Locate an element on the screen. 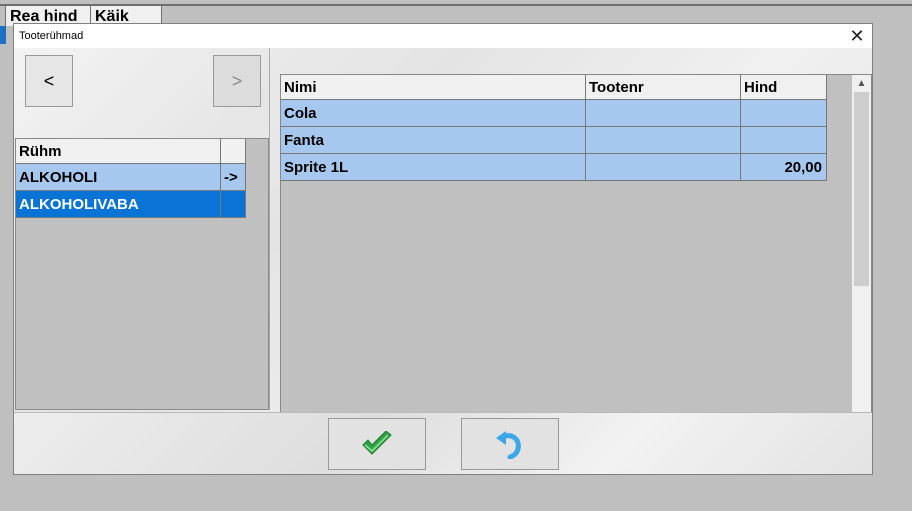 This screenshot has width=912, height=511. column-header-marker is located at coordinates (233, 151).